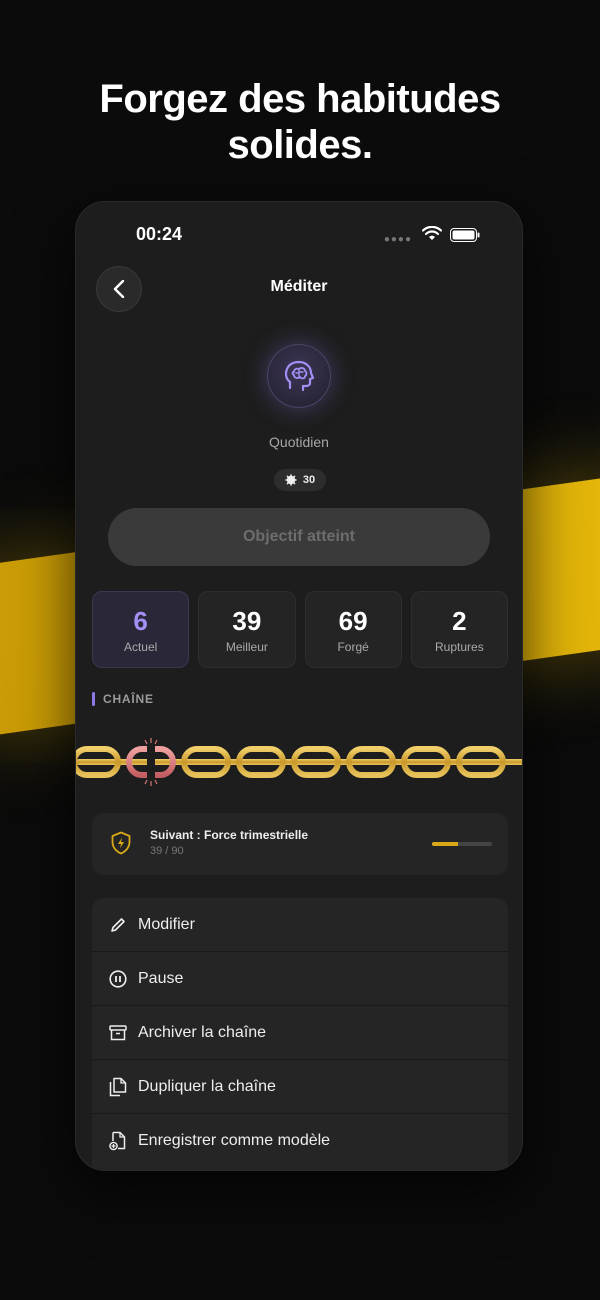  I want to click on next-milestone-title: Suivant : Force trimestrielle, so click(229, 835).